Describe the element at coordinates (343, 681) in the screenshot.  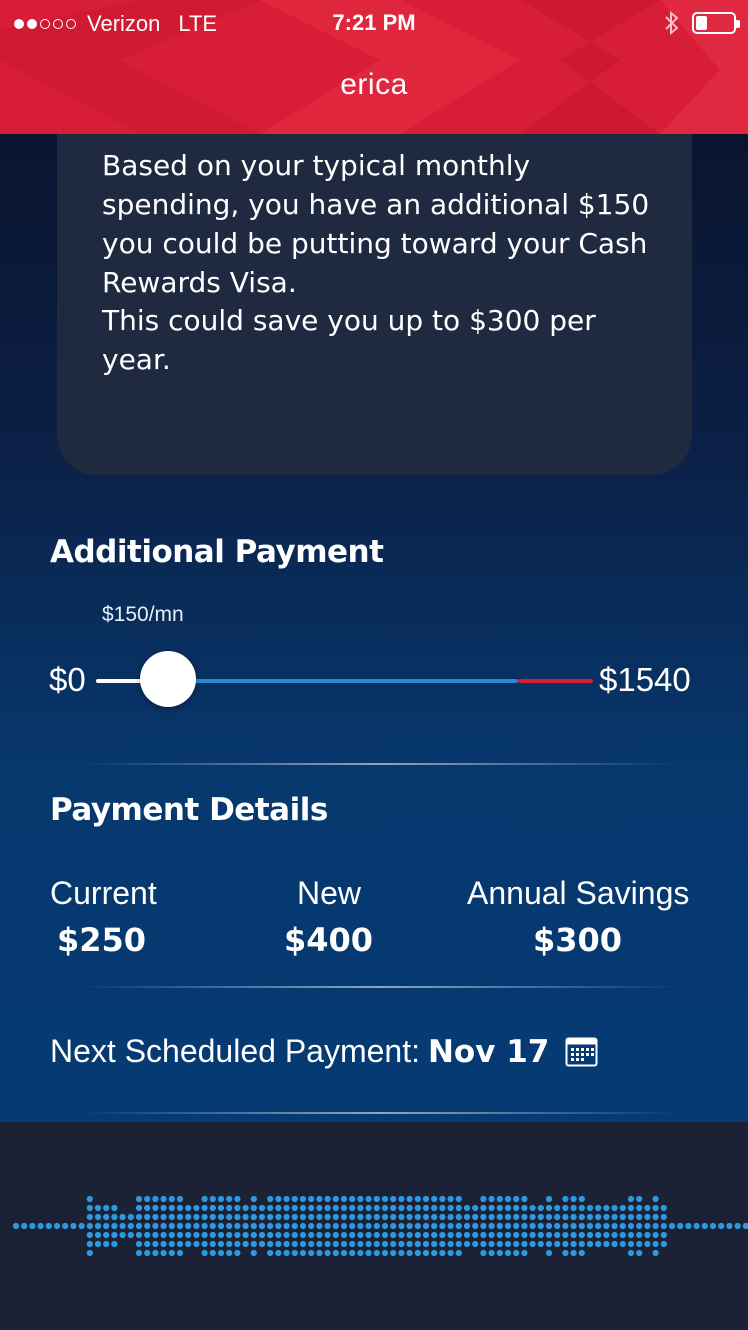
I see `slider-track` at that location.